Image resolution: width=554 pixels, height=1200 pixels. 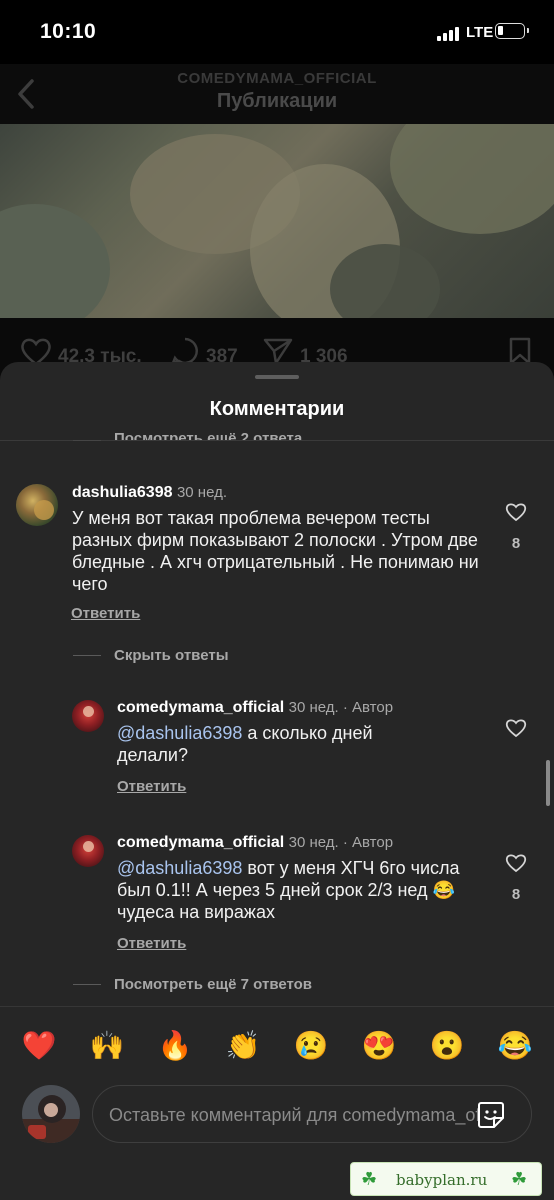 I want to click on status-bar: 10:10 LTE, so click(x=277, y=32).